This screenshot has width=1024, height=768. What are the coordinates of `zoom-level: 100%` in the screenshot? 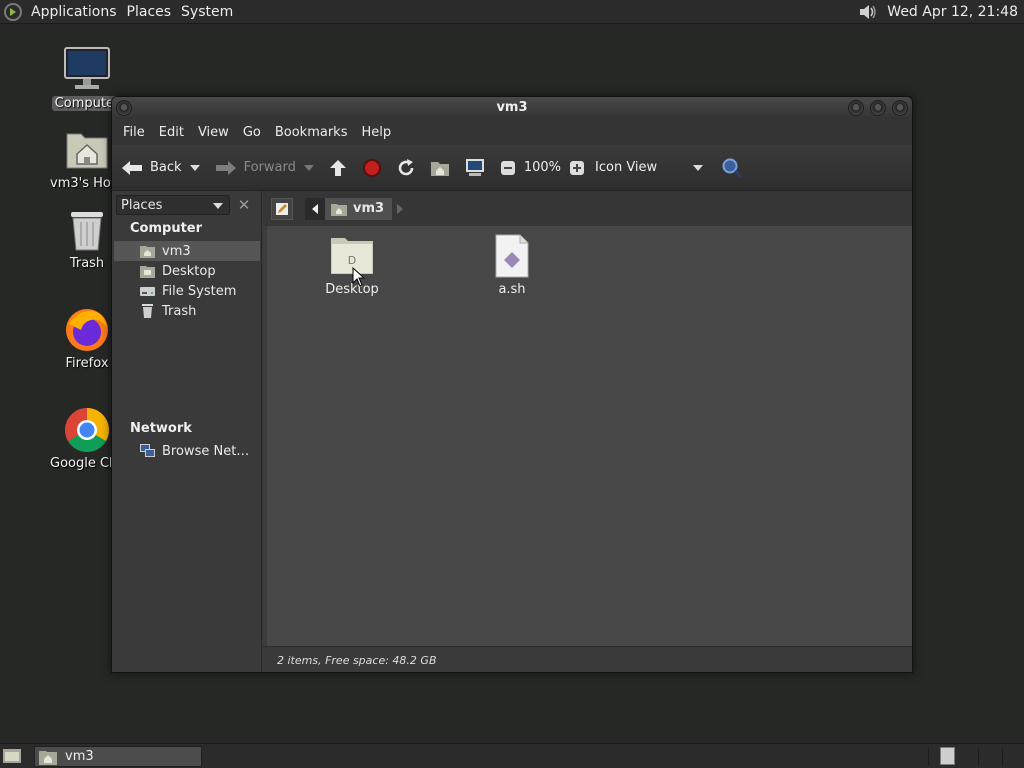 It's located at (542, 167).